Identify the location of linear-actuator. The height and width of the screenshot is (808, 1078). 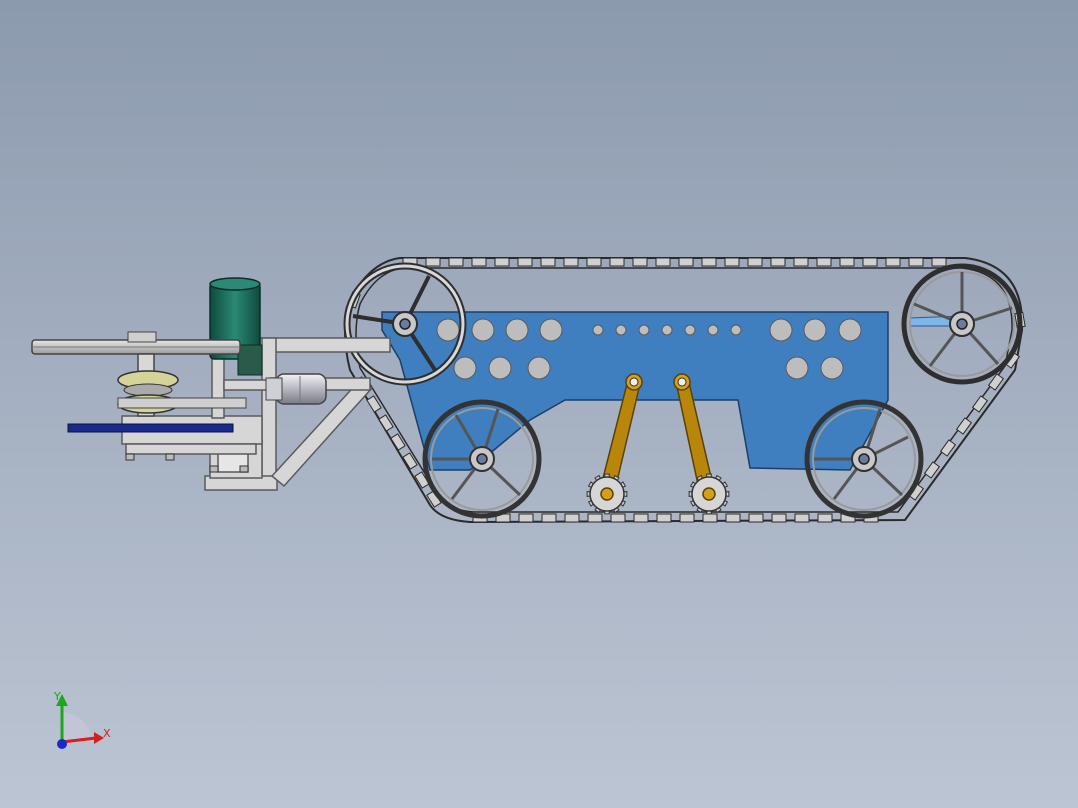
(296, 389).